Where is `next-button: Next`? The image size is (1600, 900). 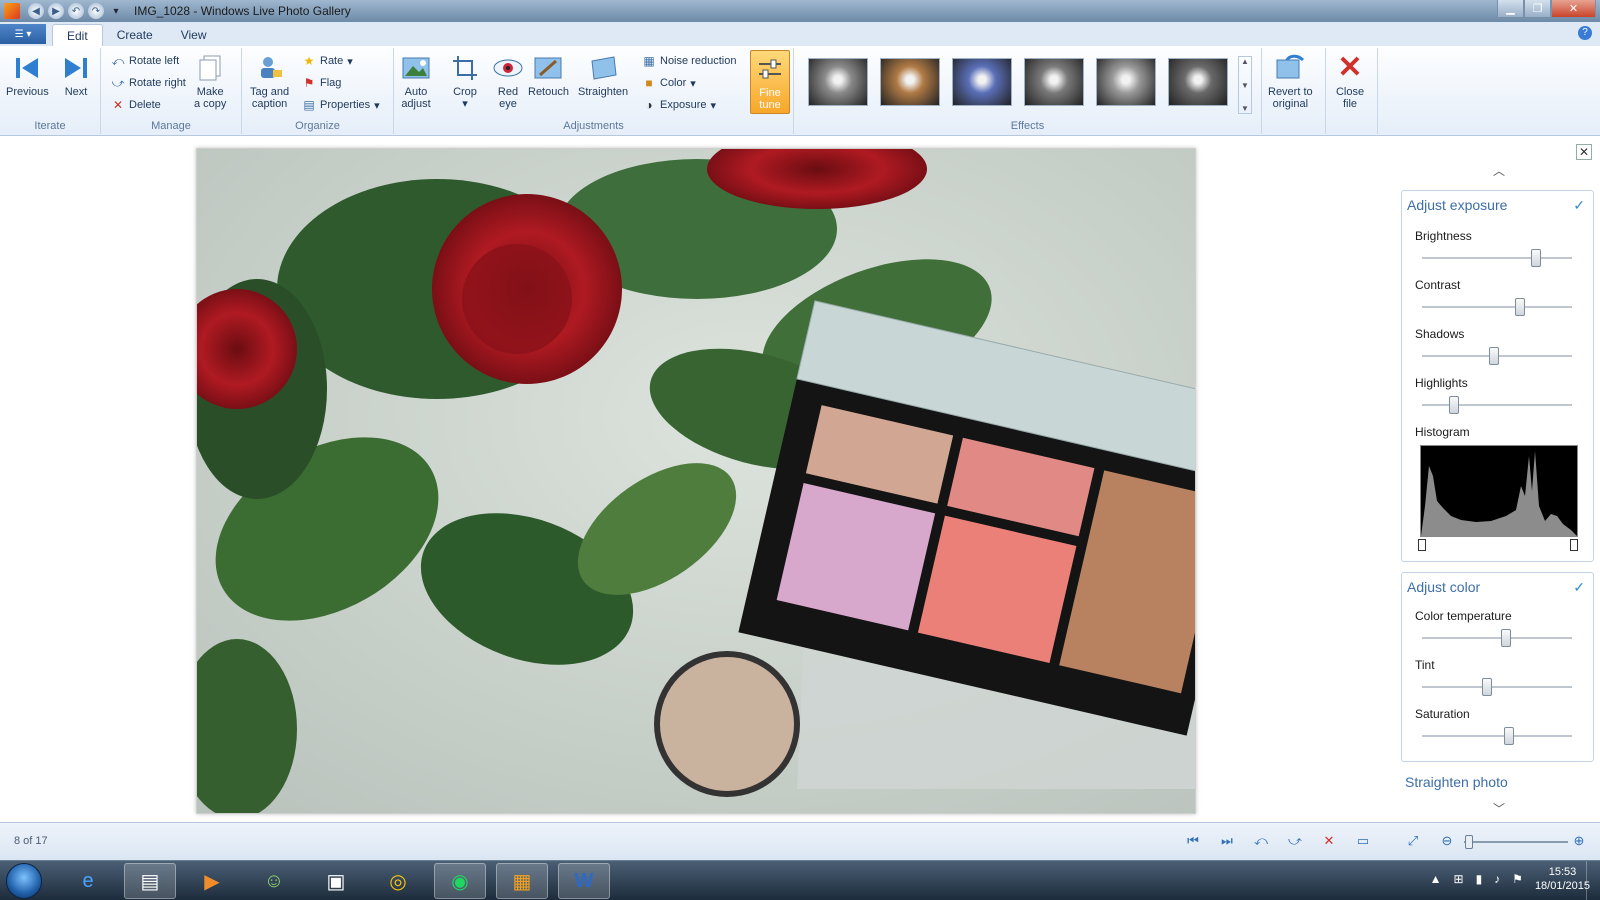
next-button: Next is located at coordinates (76, 75).